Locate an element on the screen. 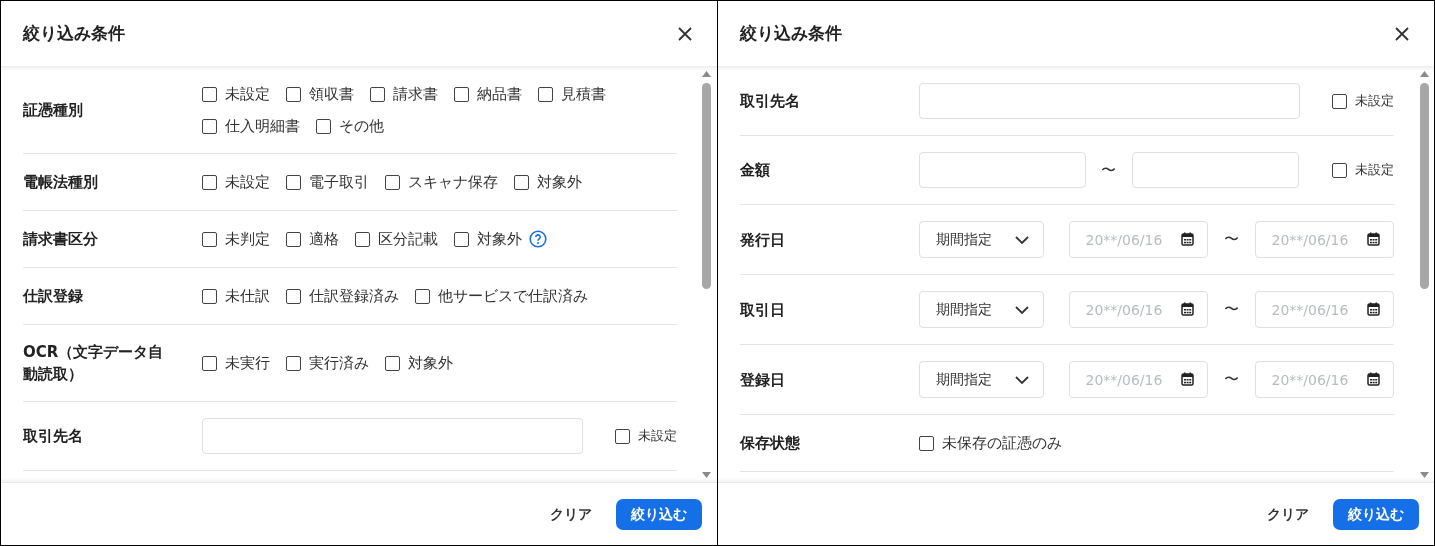  field-label: 発行日 is located at coordinates (762, 240).